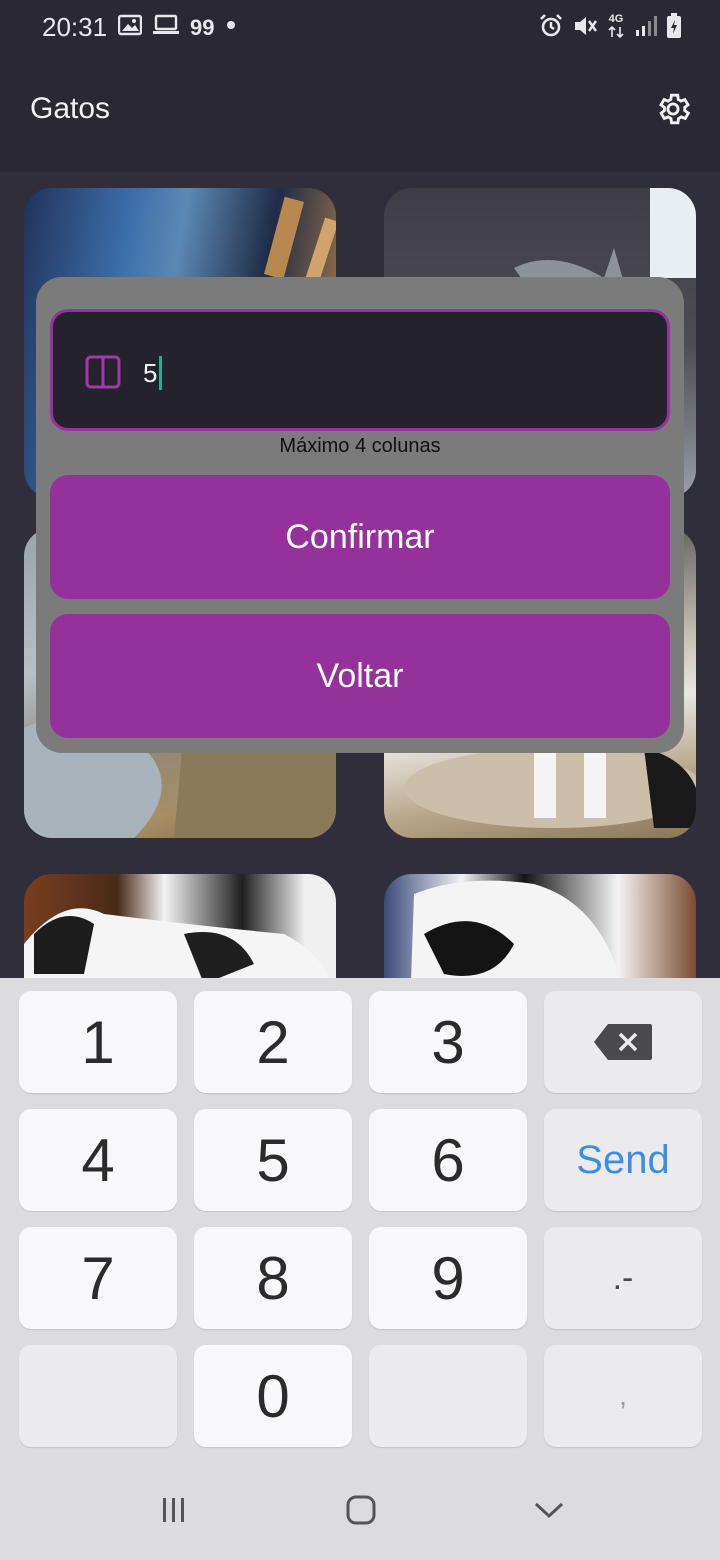 Image resolution: width=720 pixels, height=1560 pixels. What do you see at coordinates (273, 1278) in the screenshot?
I see `key-8: 8` at bounding box center [273, 1278].